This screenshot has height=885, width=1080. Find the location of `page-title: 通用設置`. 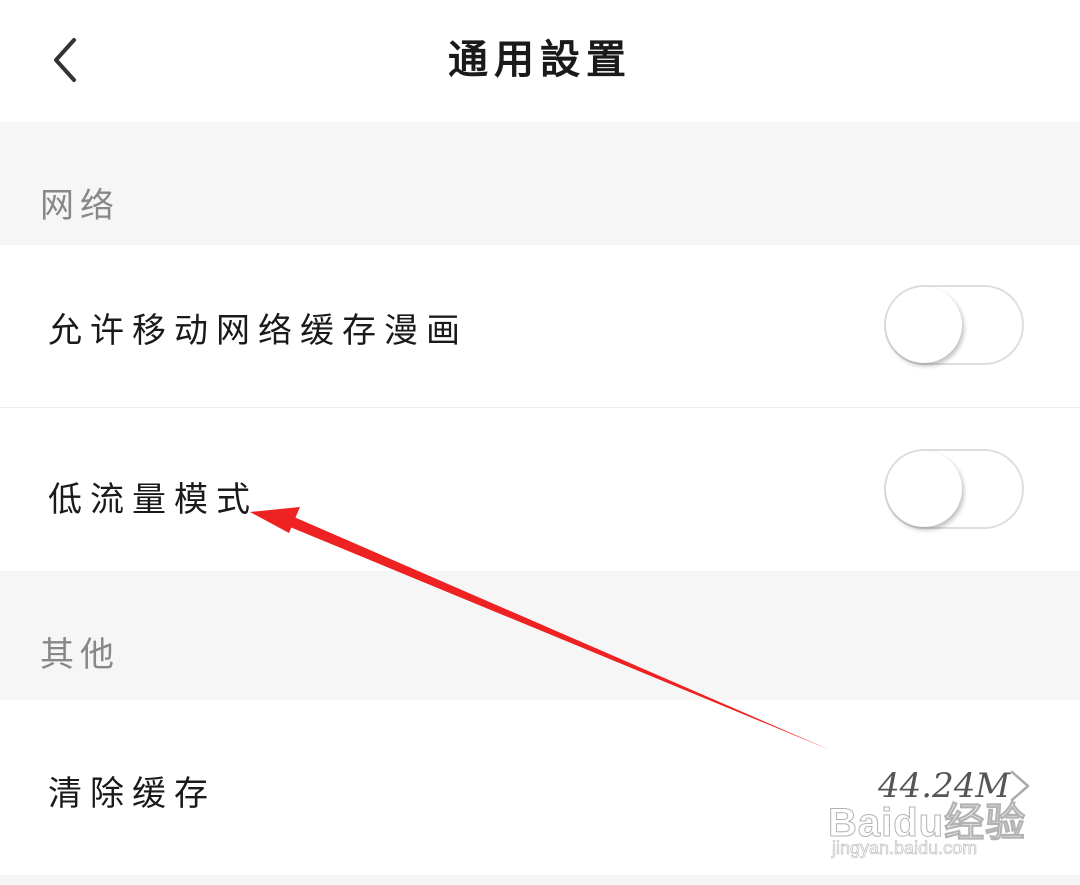

page-title: 通用設置 is located at coordinates (540, 59).